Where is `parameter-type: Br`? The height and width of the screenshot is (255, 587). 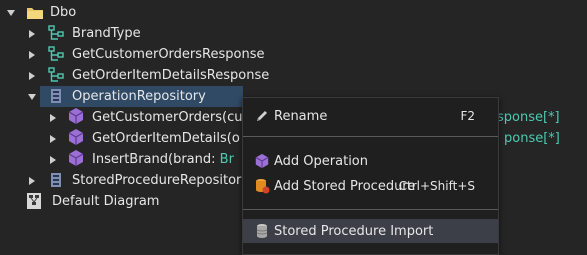 parameter-type: Br is located at coordinates (226, 159).